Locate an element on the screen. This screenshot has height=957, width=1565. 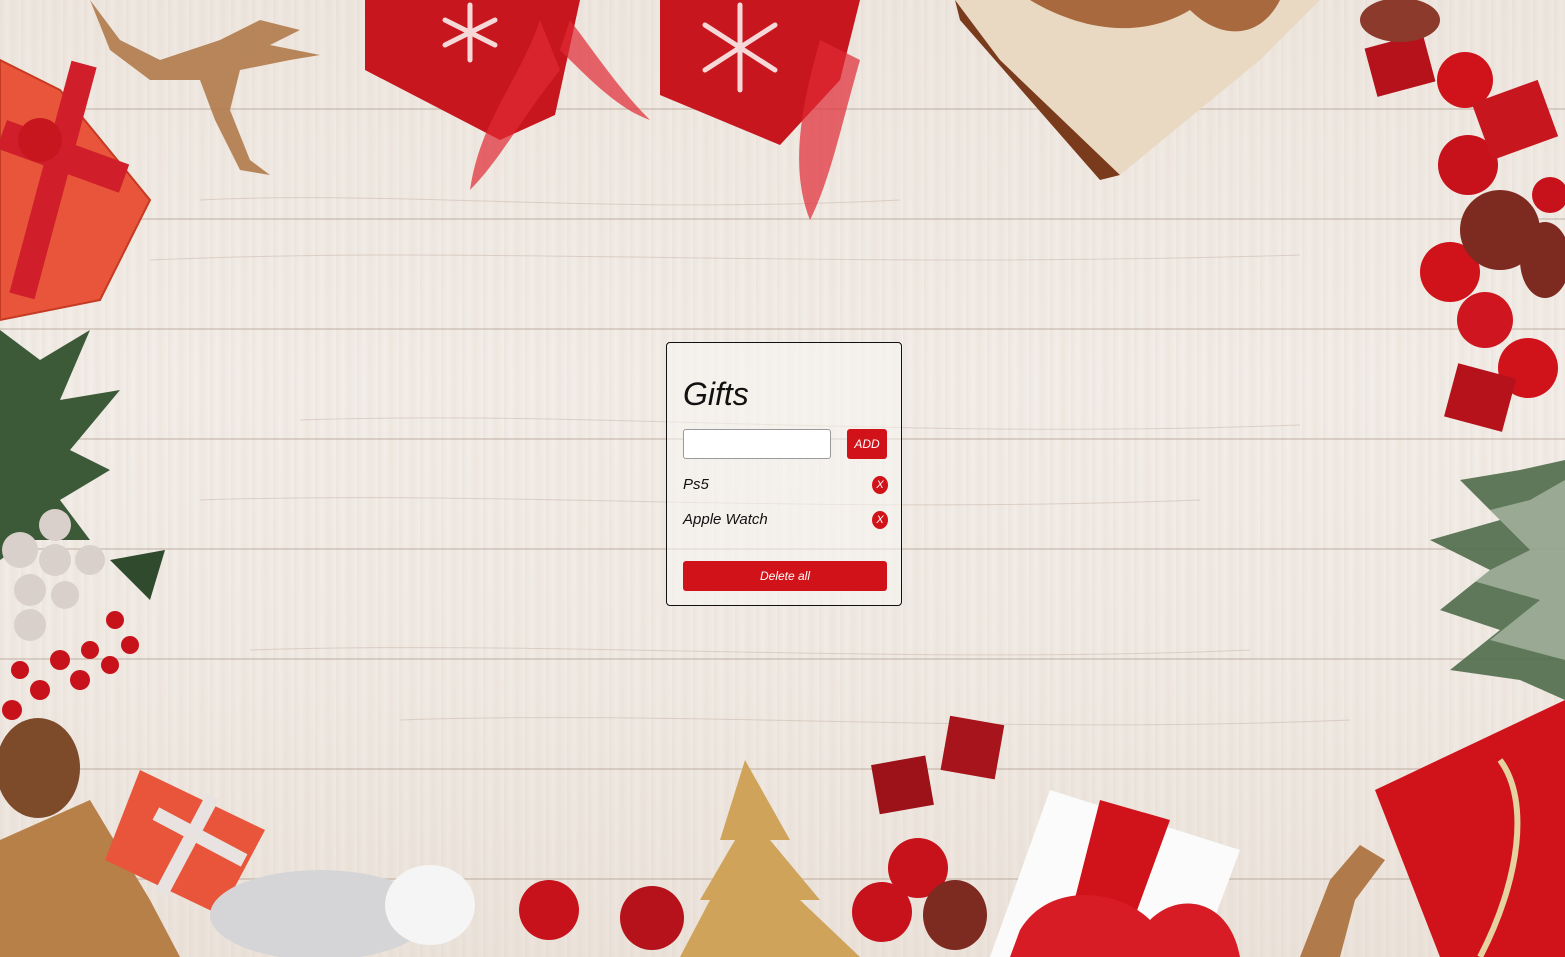
gift-input is located at coordinates (757, 444).